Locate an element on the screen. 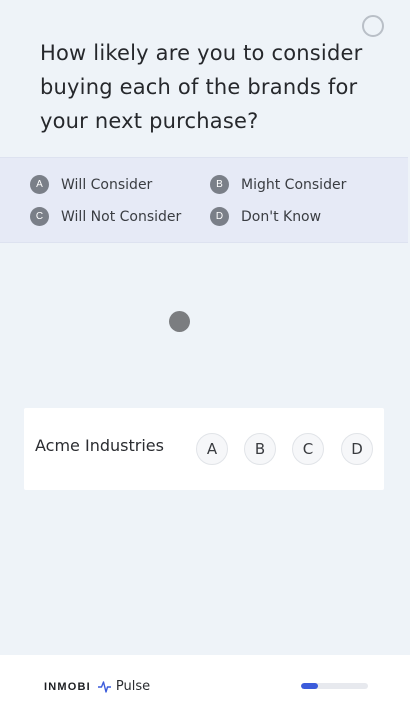  legend-item-will-consider: A Will Consider is located at coordinates (91, 184).